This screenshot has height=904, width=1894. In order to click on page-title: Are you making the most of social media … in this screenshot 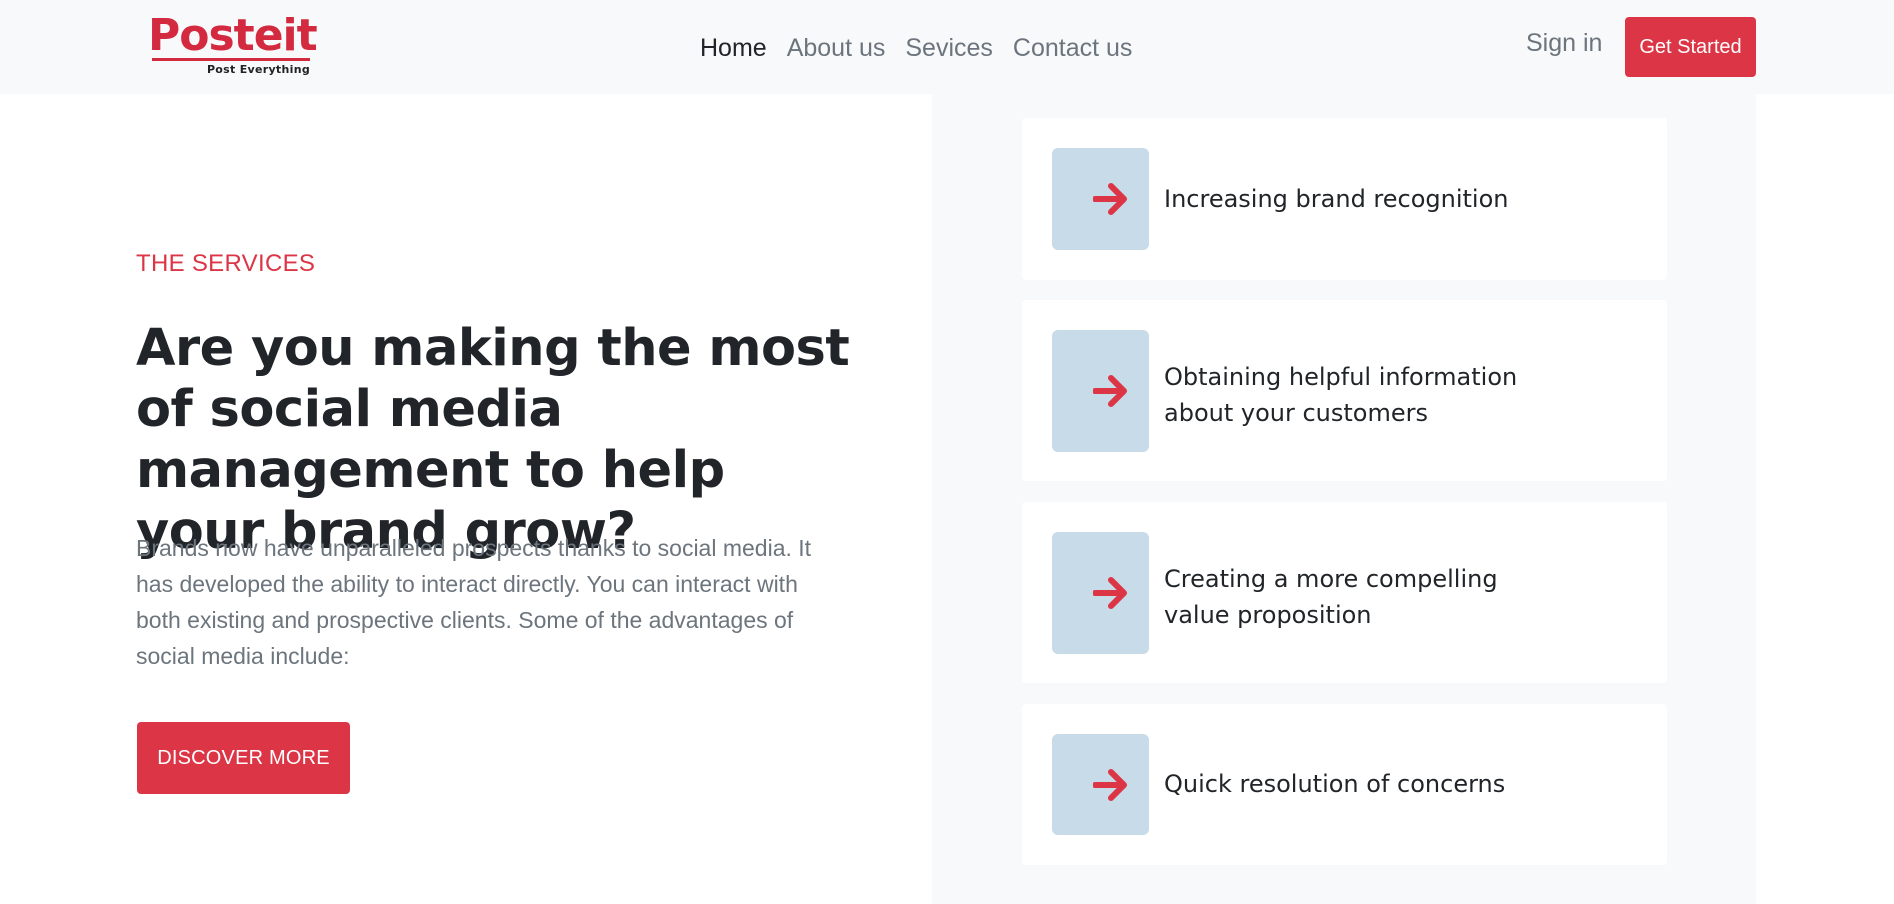, I will do `click(493, 440)`.